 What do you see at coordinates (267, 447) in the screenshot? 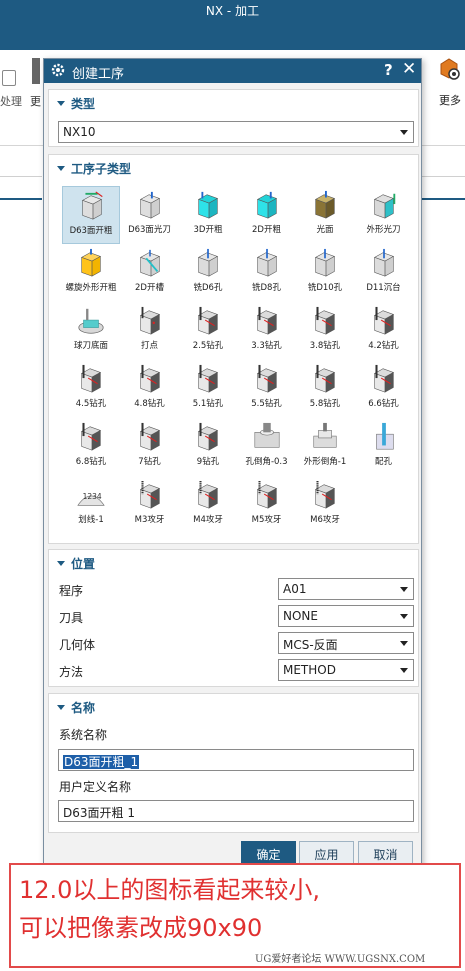
I see `subtype-tile: 孔倒角-0.3` at bounding box center [267, 447].